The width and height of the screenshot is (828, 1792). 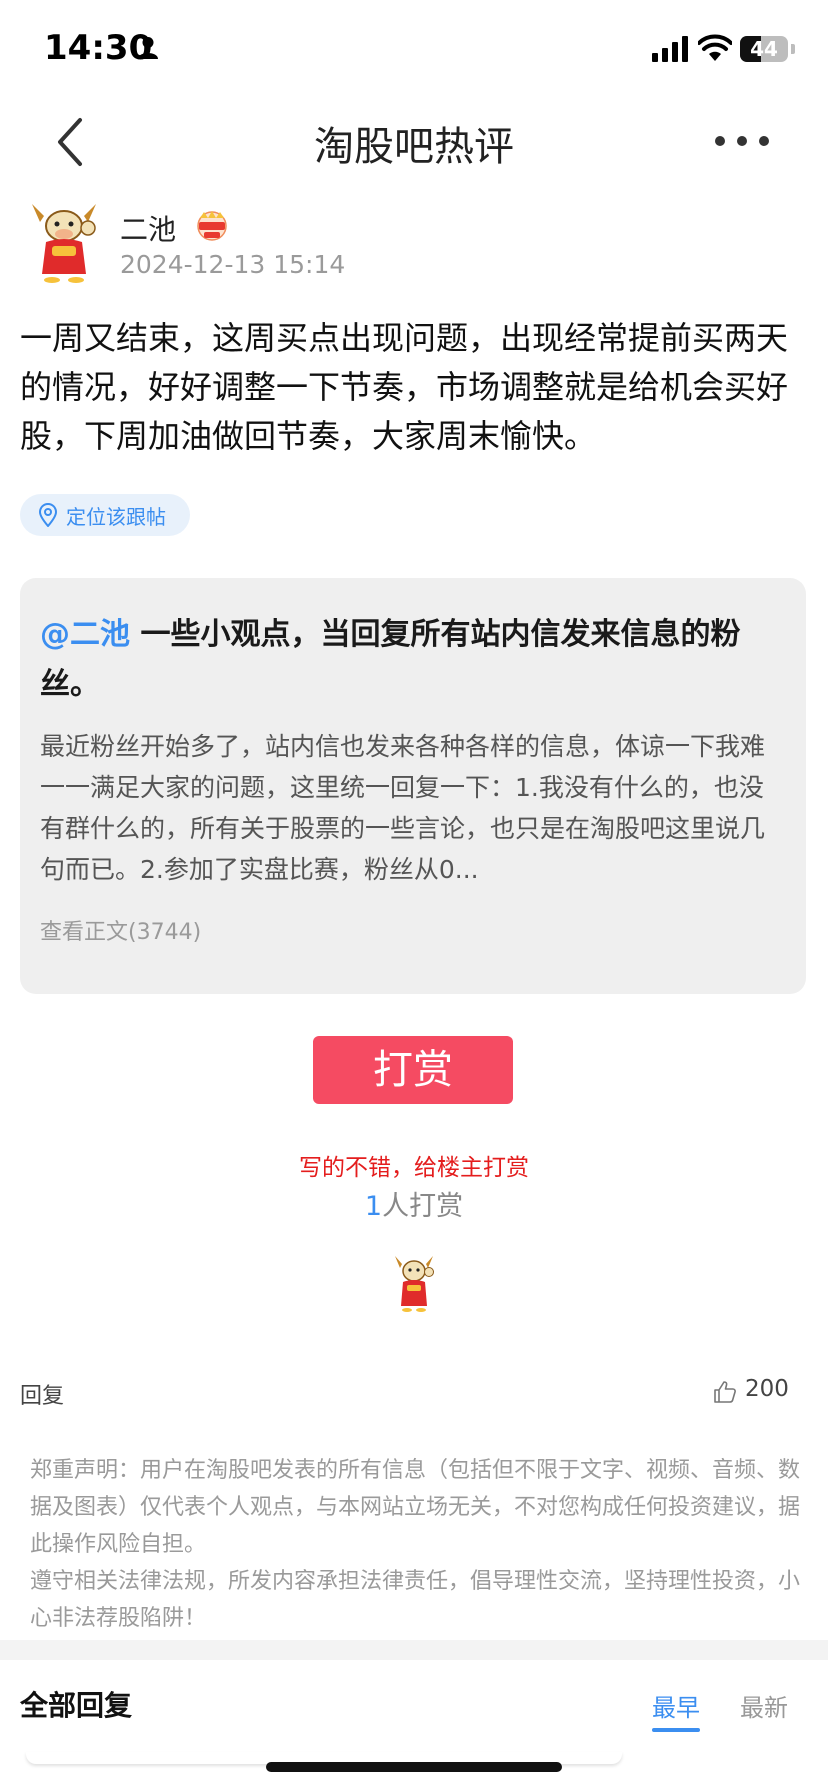 What do you see at coordinates (116, 516) in the screenshot?
I see `locate-post-label: 定位该跟帖` at bounding box center [116, 516].